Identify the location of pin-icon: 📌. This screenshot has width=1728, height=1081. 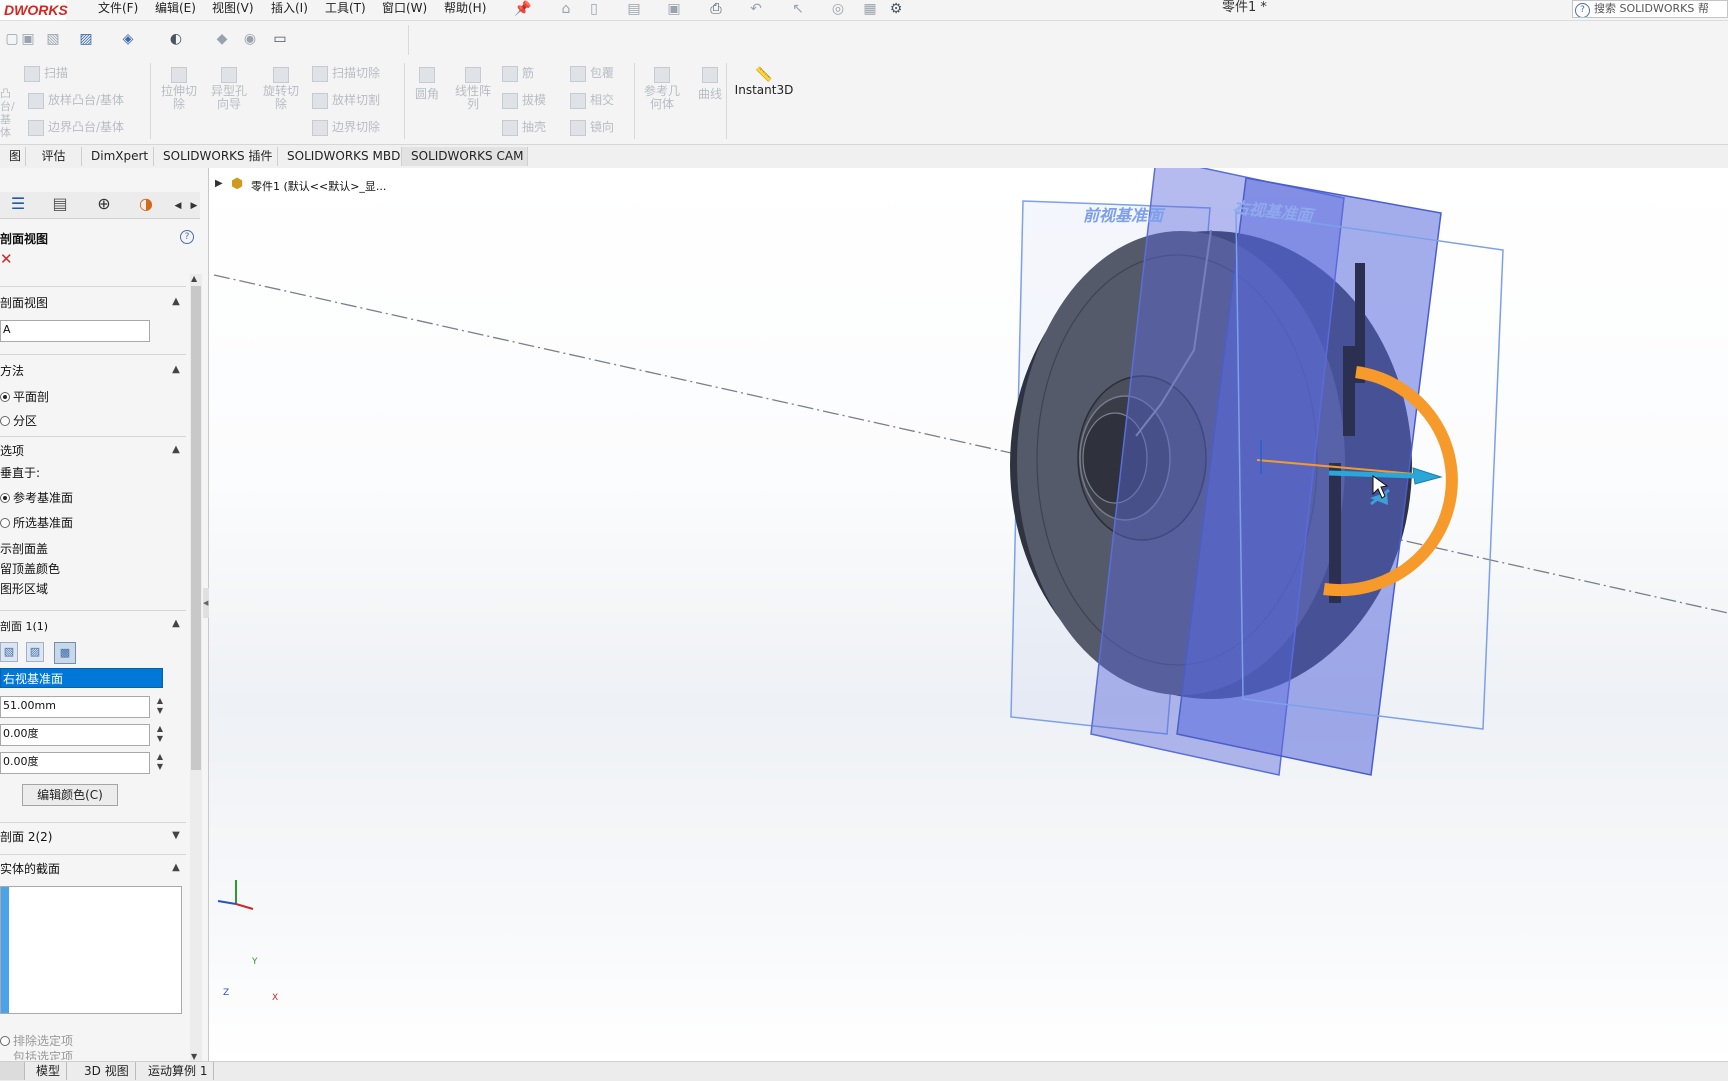
(522, 9).